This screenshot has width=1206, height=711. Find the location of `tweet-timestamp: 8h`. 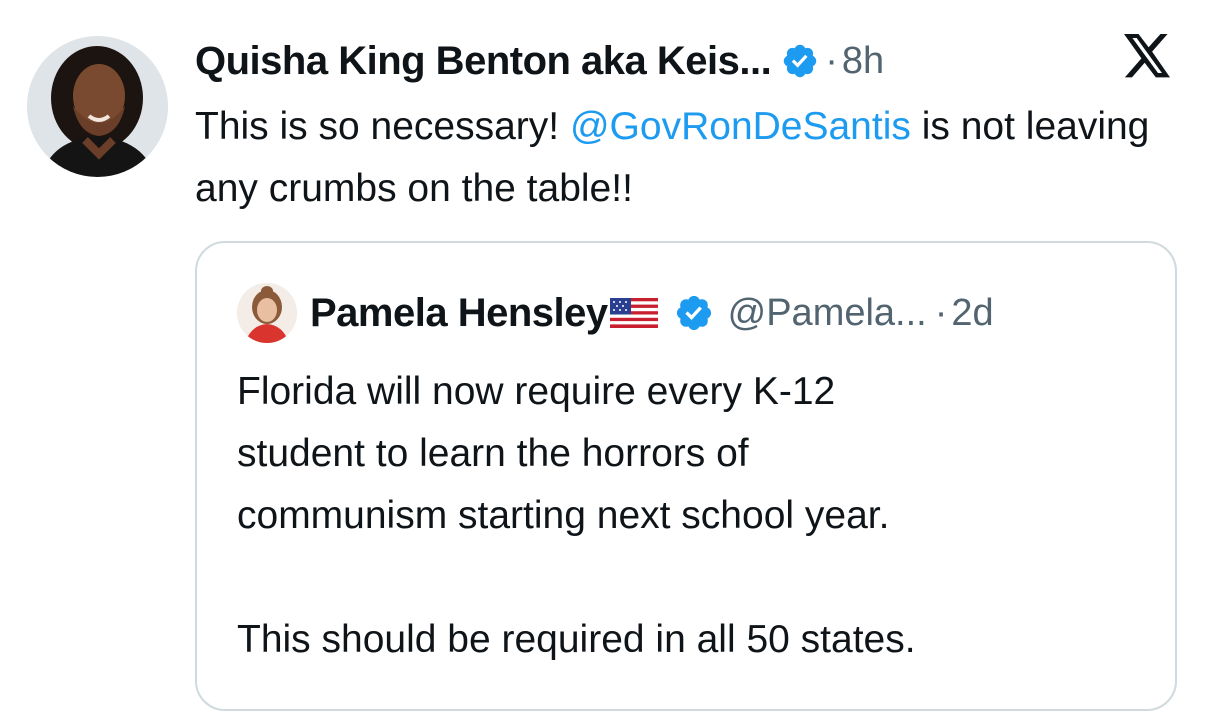

tweet-timestamp: 8h is located at coordinates (863, 61).